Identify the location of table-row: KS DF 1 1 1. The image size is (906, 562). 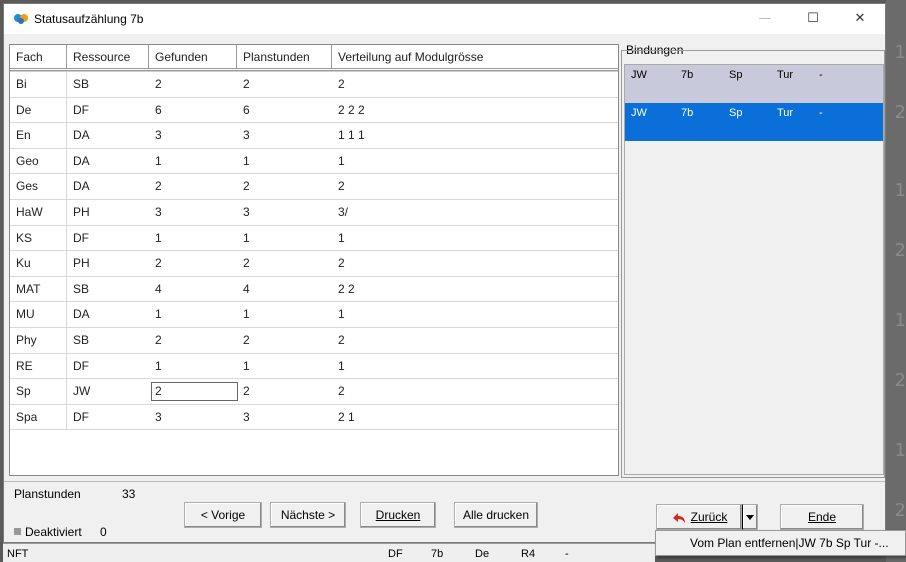
(314, 238).